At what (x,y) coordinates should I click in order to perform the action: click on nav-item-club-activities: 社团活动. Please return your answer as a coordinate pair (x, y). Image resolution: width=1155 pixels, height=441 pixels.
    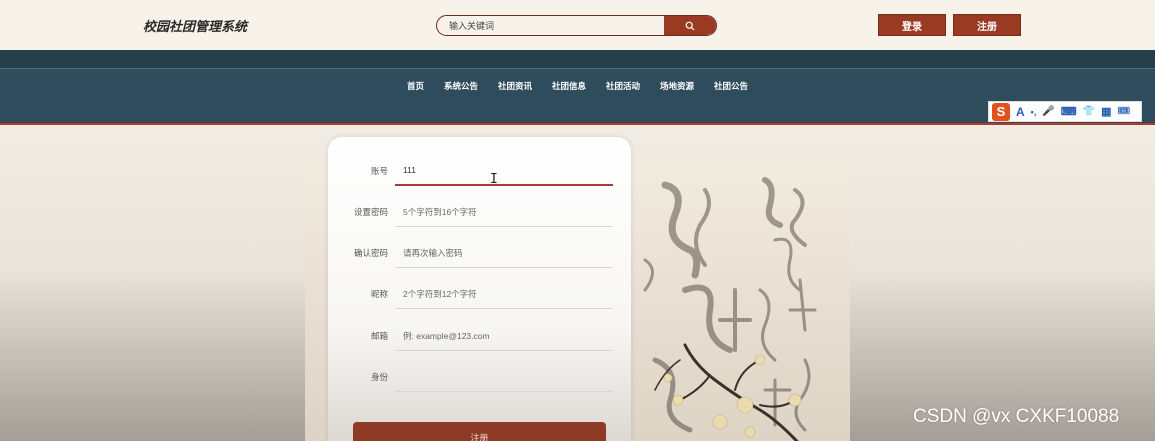
    Looking at the image, I should click on (623, 87).